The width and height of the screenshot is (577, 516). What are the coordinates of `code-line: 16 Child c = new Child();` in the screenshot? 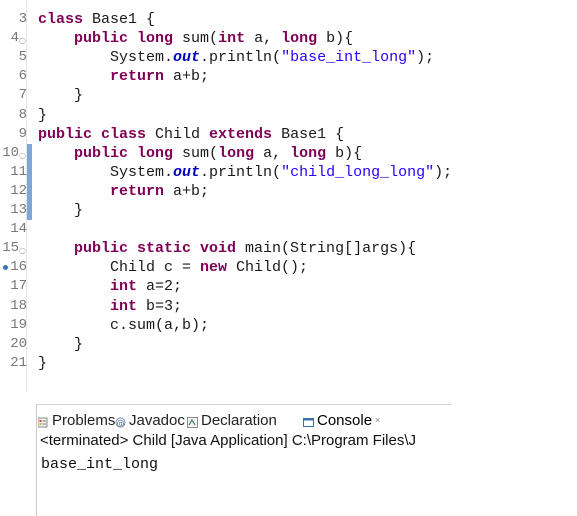 It's located at (288, 267).